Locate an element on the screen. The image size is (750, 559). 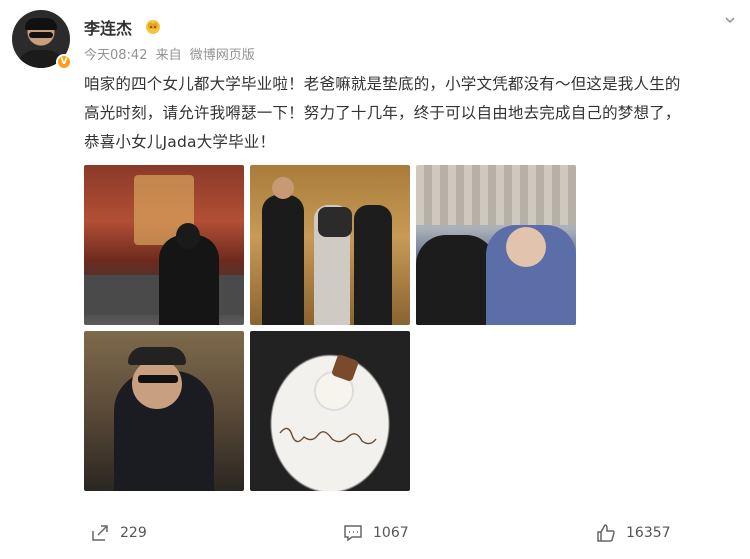
man-face is located at coordinates (157, 384).